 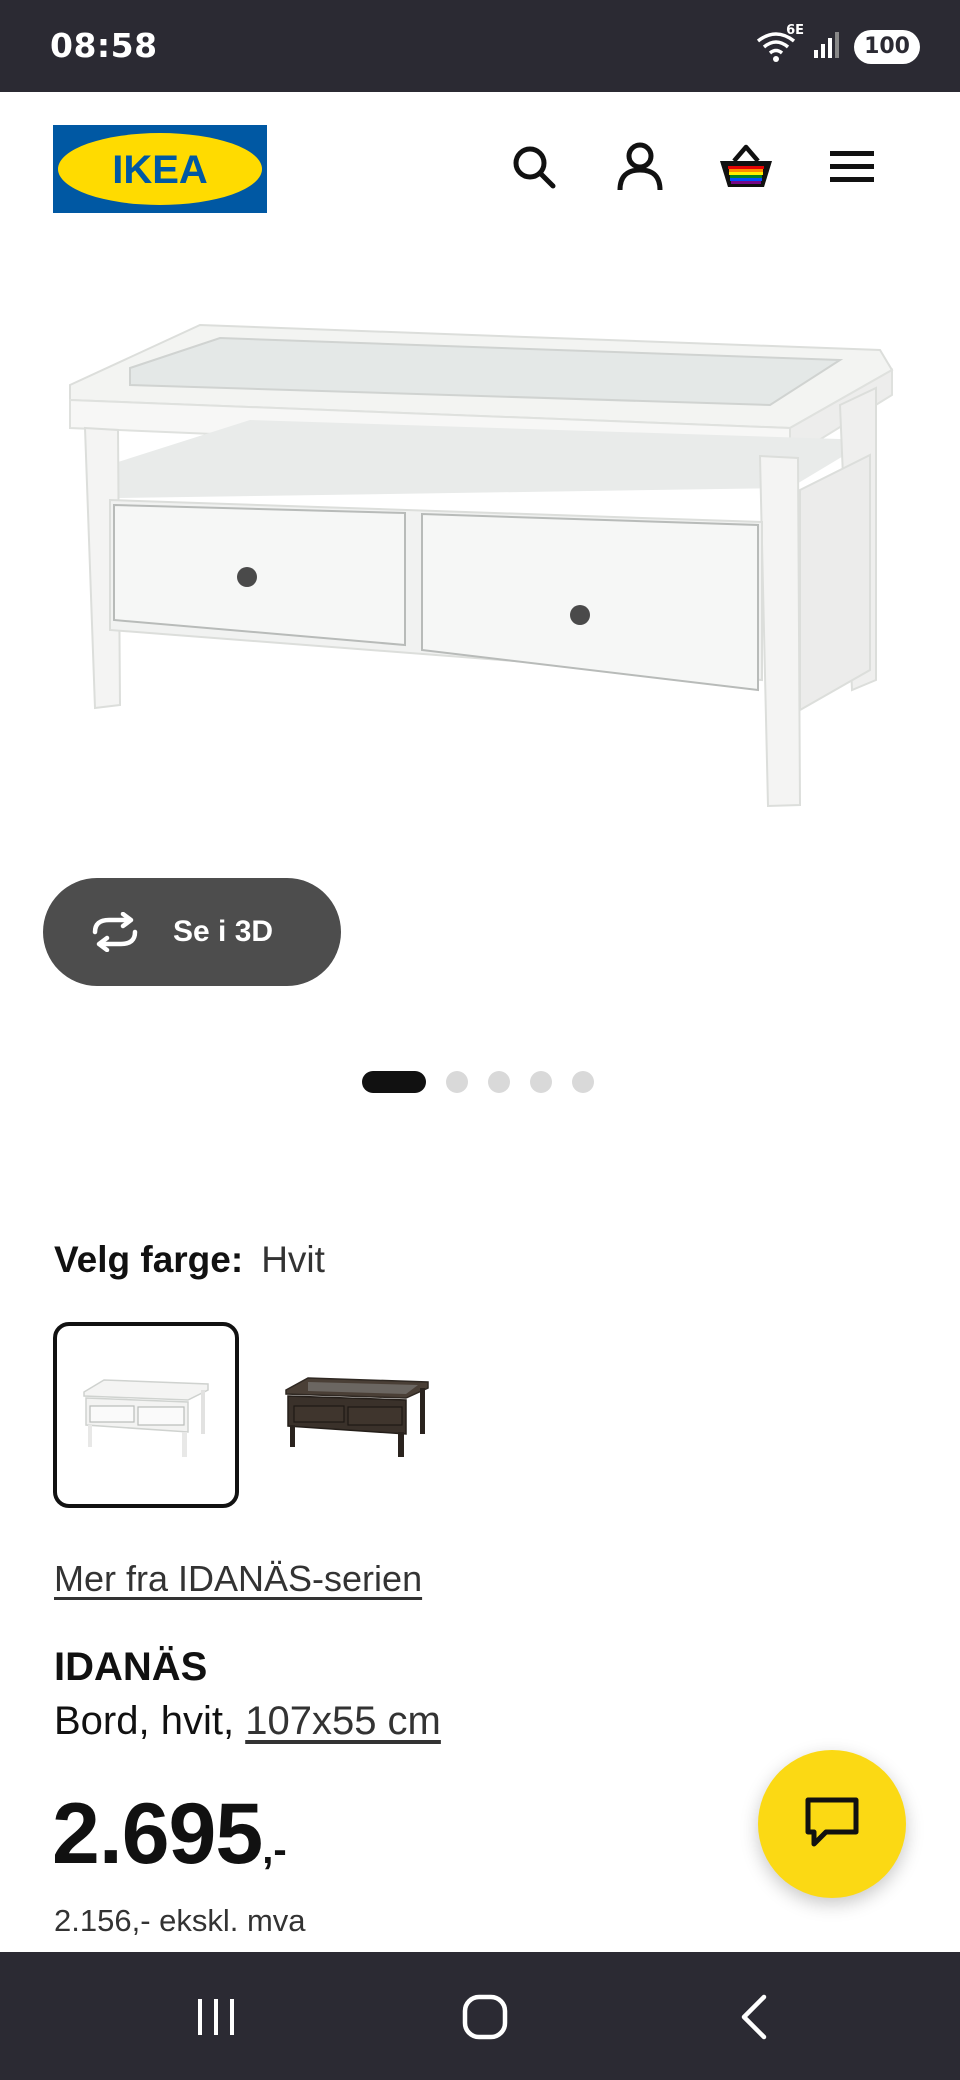 What do you see at coordinates (131, 1667) in the screenshot?
I see `product-name: IDANÄS` at bounding box center [131, 1667].